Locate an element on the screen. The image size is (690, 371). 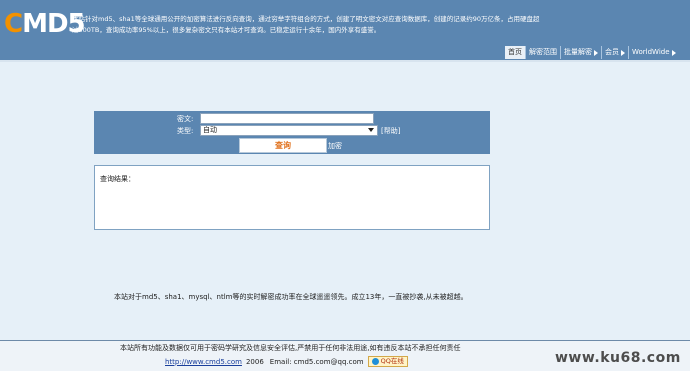
cipher-input is located at coordinates (287, 118).